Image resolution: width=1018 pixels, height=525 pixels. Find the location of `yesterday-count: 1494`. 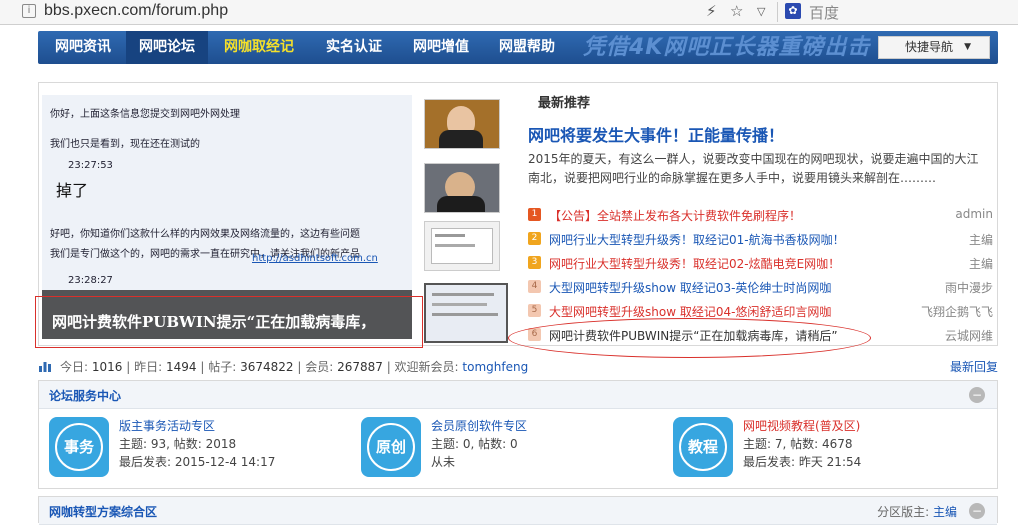

yesterday-count: 1494 is located at coordinates (181, 367).